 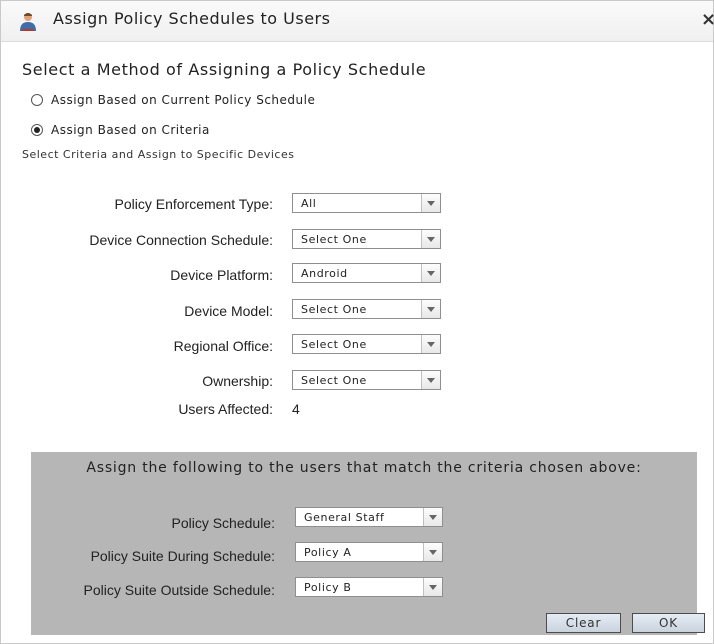 I want to click on device-connection-schedule-select: Select One, so click(x=366, y=239).